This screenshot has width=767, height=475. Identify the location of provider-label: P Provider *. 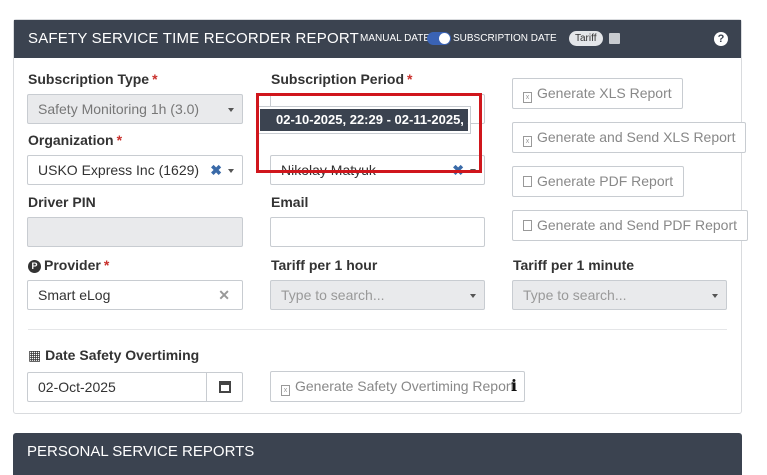
(68, 265).